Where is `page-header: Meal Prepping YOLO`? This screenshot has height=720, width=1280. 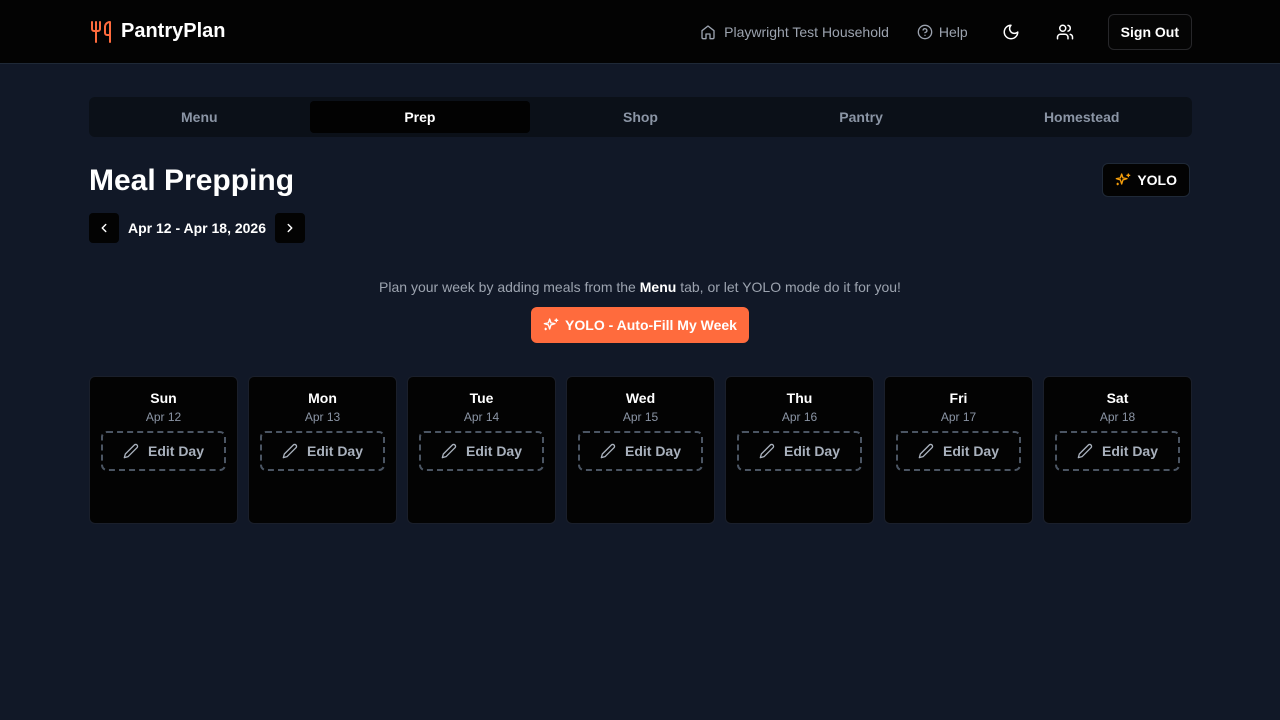 page-header: Meal Prepping YOLO is located at coordinates (640, 181).